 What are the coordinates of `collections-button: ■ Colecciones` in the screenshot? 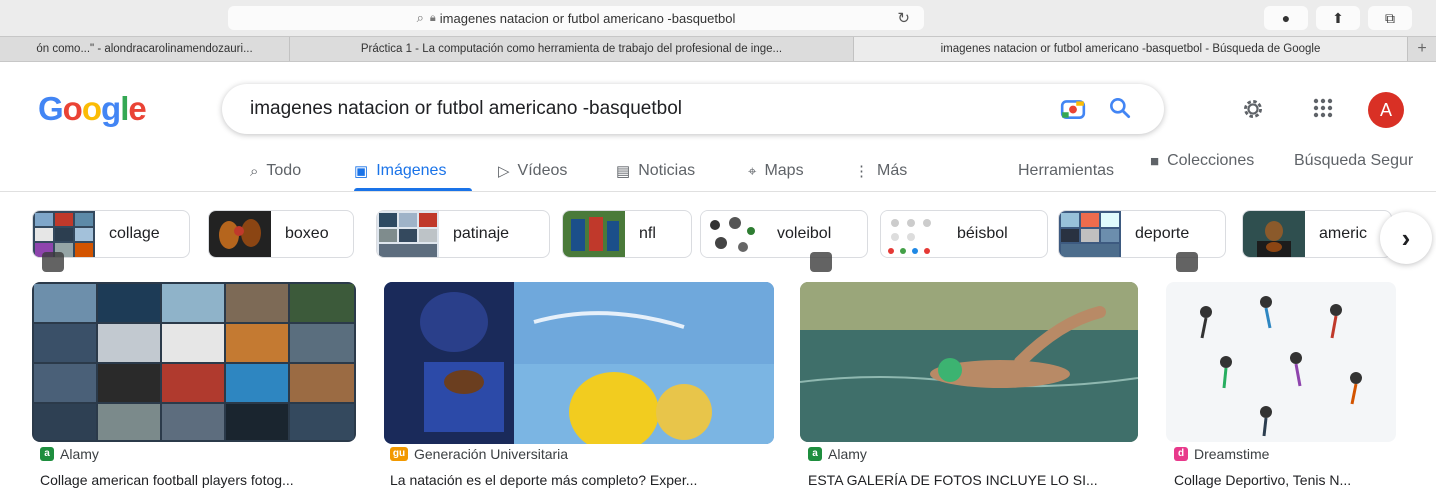 It's located at (1202, 161).